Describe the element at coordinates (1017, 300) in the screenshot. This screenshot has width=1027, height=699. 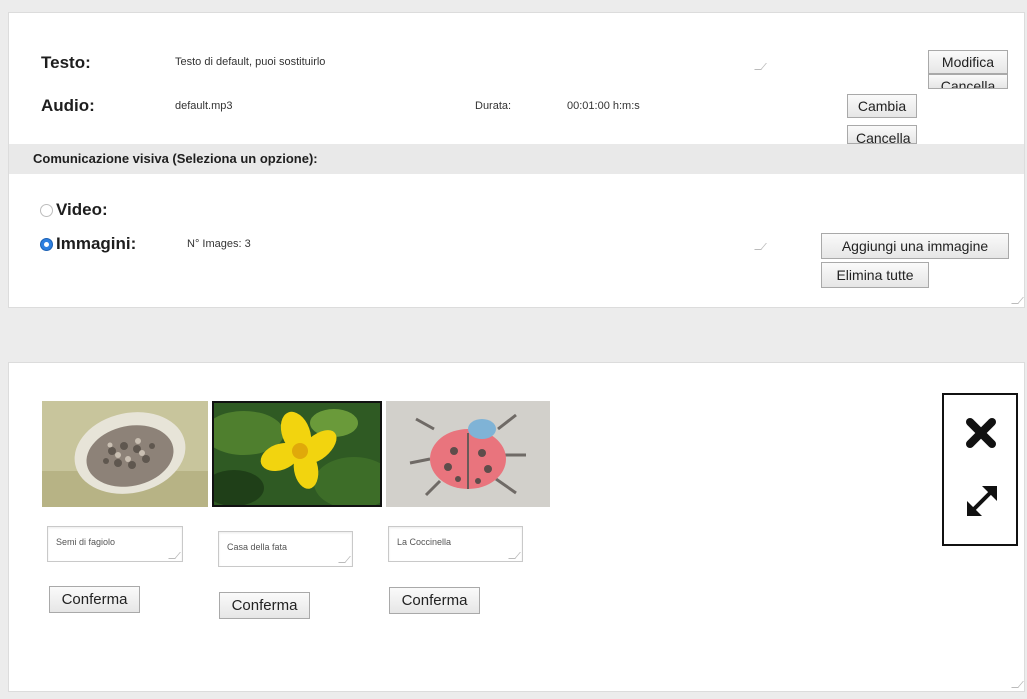
I see `panel-resize-handle` at that location.